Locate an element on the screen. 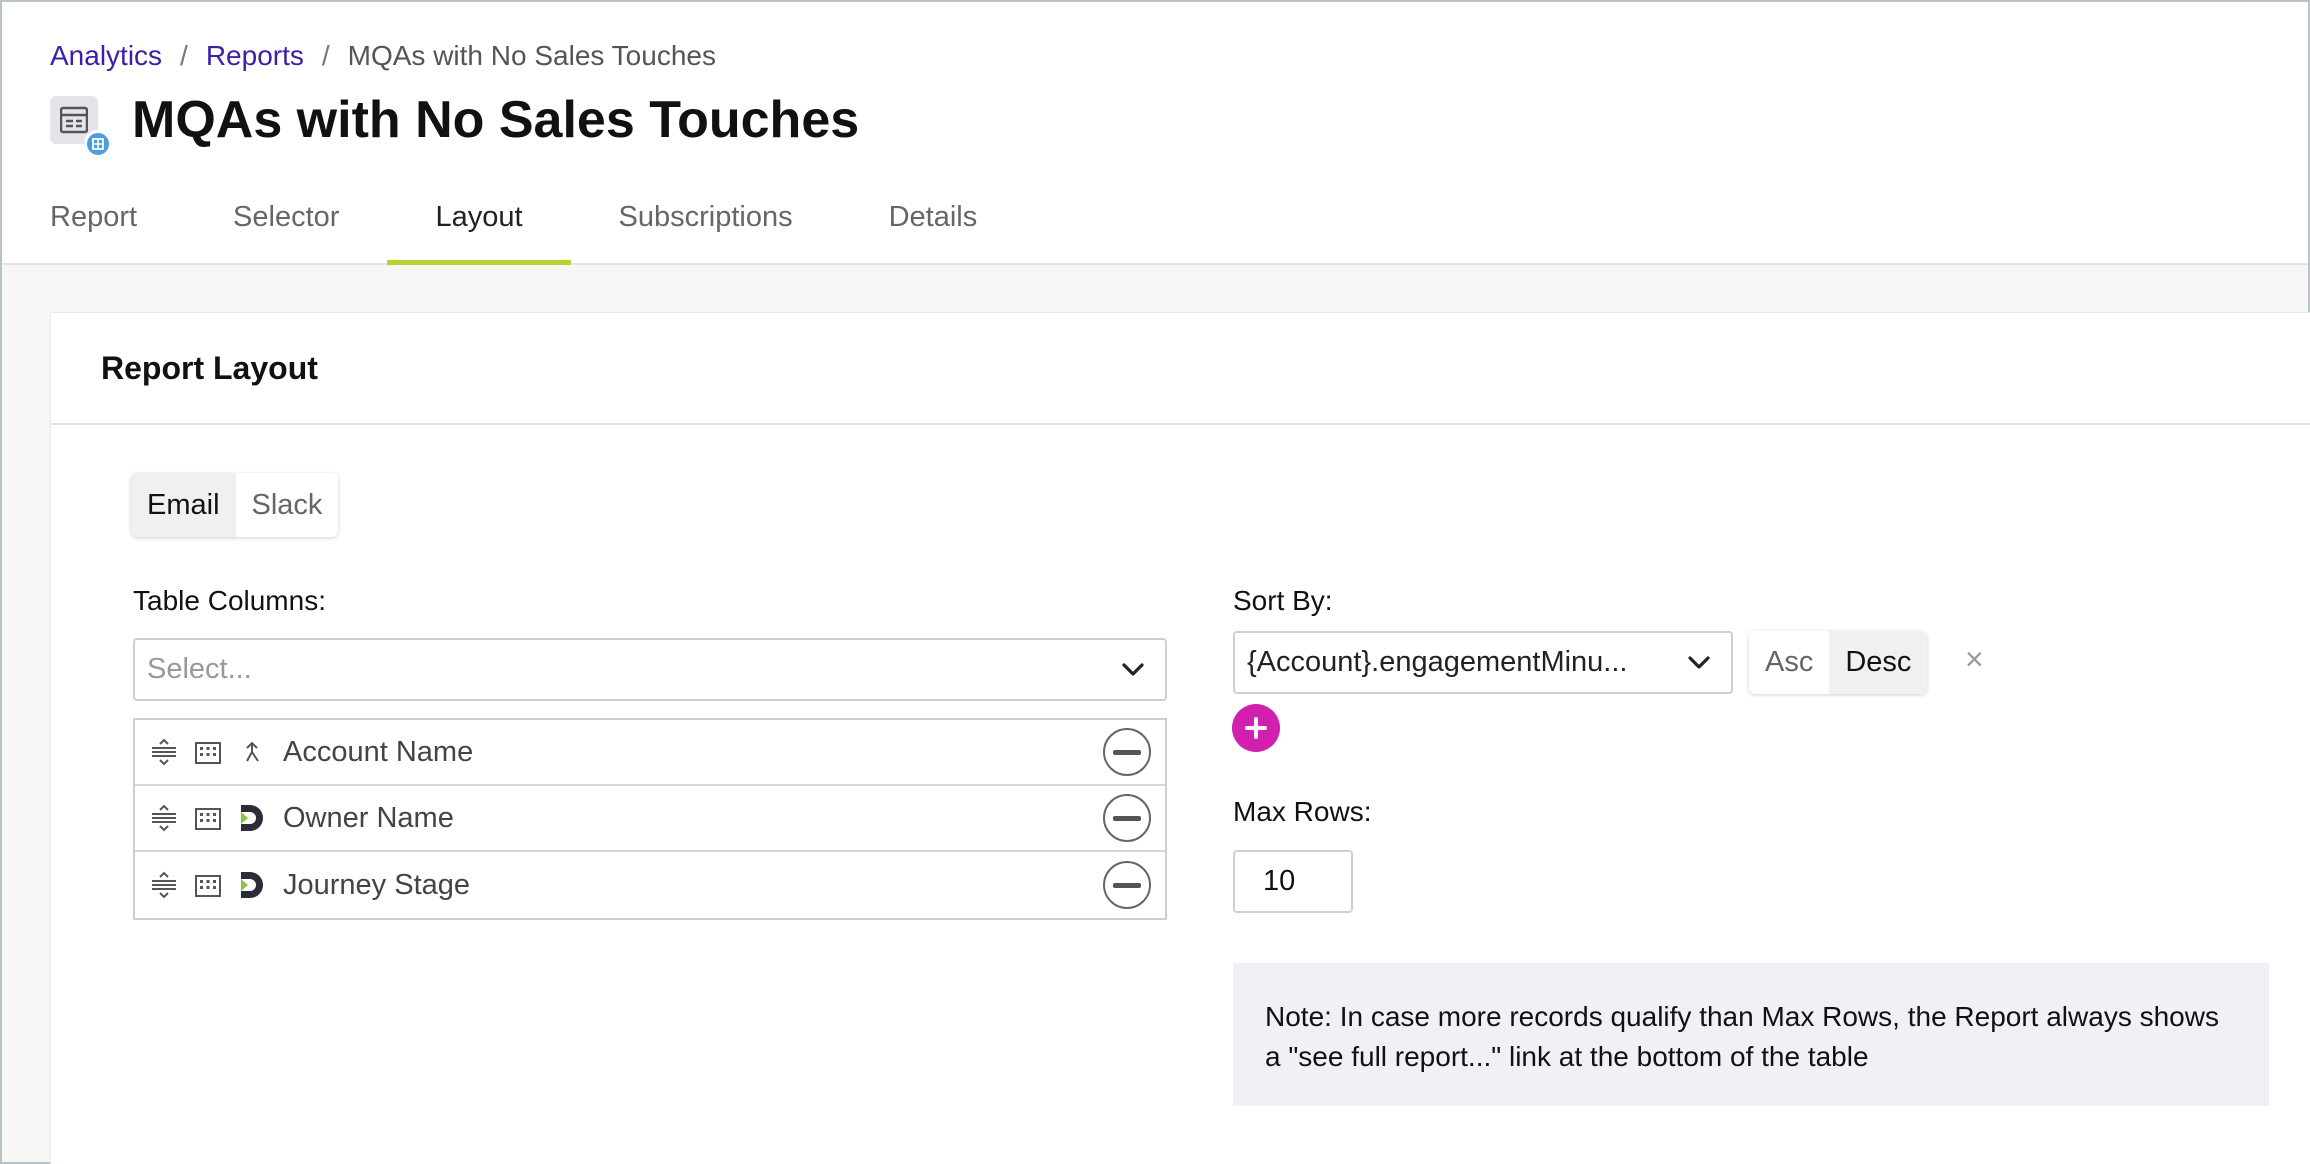 The image size is (2310, 1164). breadcrumb-current: MQAs with No Sales Touches is located at coordinates (531, 55).